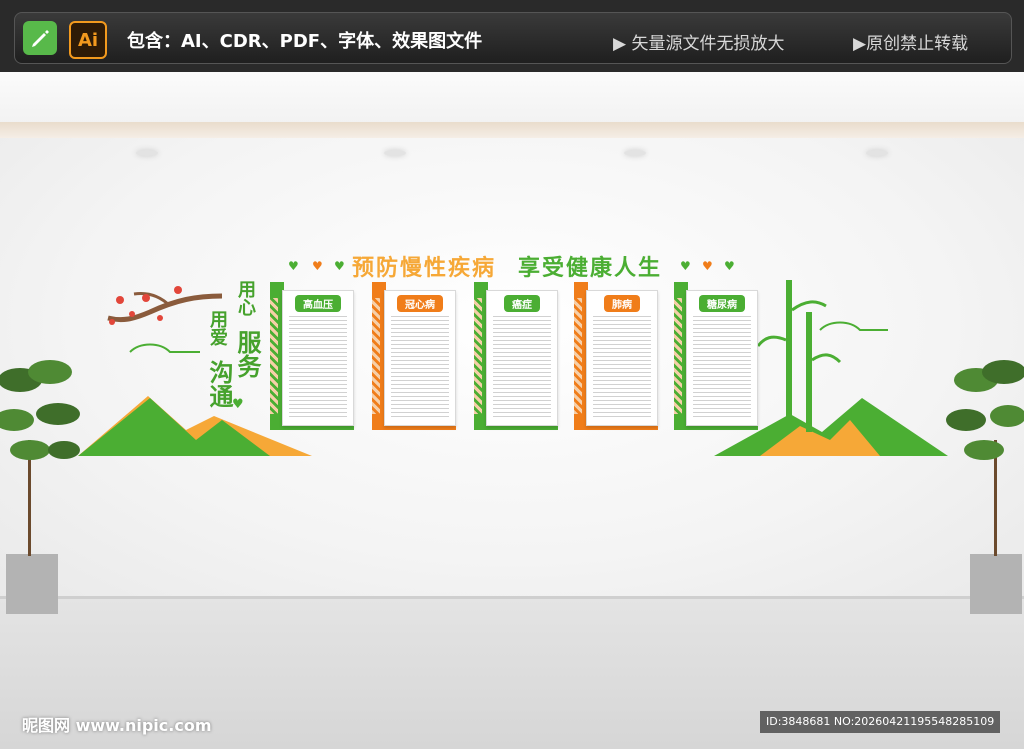 Image resolution: width=1024 pixels, height=749 pixels. I want to click on headline-right: 享受健康人生, so click(590, 268).